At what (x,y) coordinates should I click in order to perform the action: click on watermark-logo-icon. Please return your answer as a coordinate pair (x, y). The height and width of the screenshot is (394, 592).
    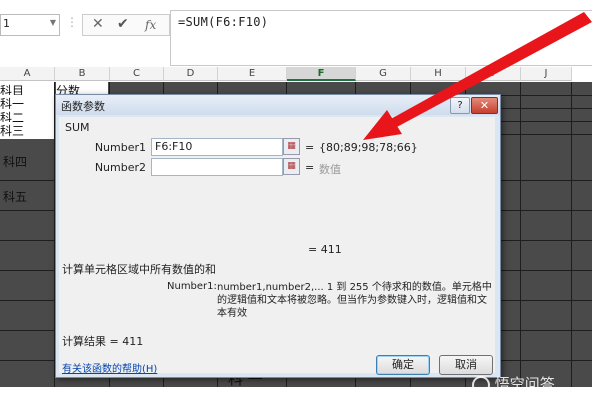
    Looking at the image, I should click on (481, 384).